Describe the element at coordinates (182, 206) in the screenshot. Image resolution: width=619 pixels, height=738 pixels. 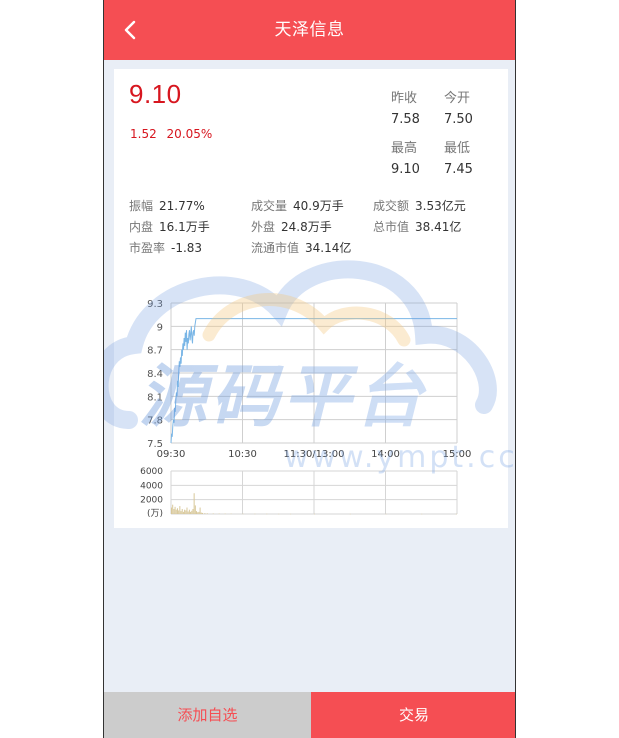
I see `stat-value: 21.77%` at that location.